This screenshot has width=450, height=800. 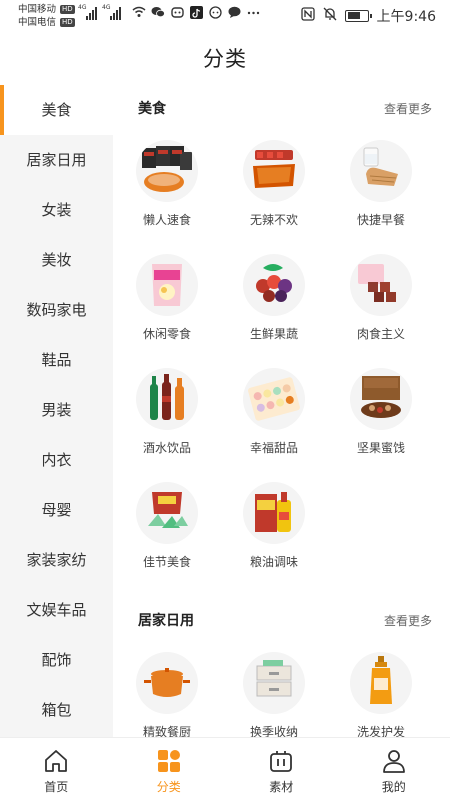 I want to click on noodles-image, so click(x=167, y=171).